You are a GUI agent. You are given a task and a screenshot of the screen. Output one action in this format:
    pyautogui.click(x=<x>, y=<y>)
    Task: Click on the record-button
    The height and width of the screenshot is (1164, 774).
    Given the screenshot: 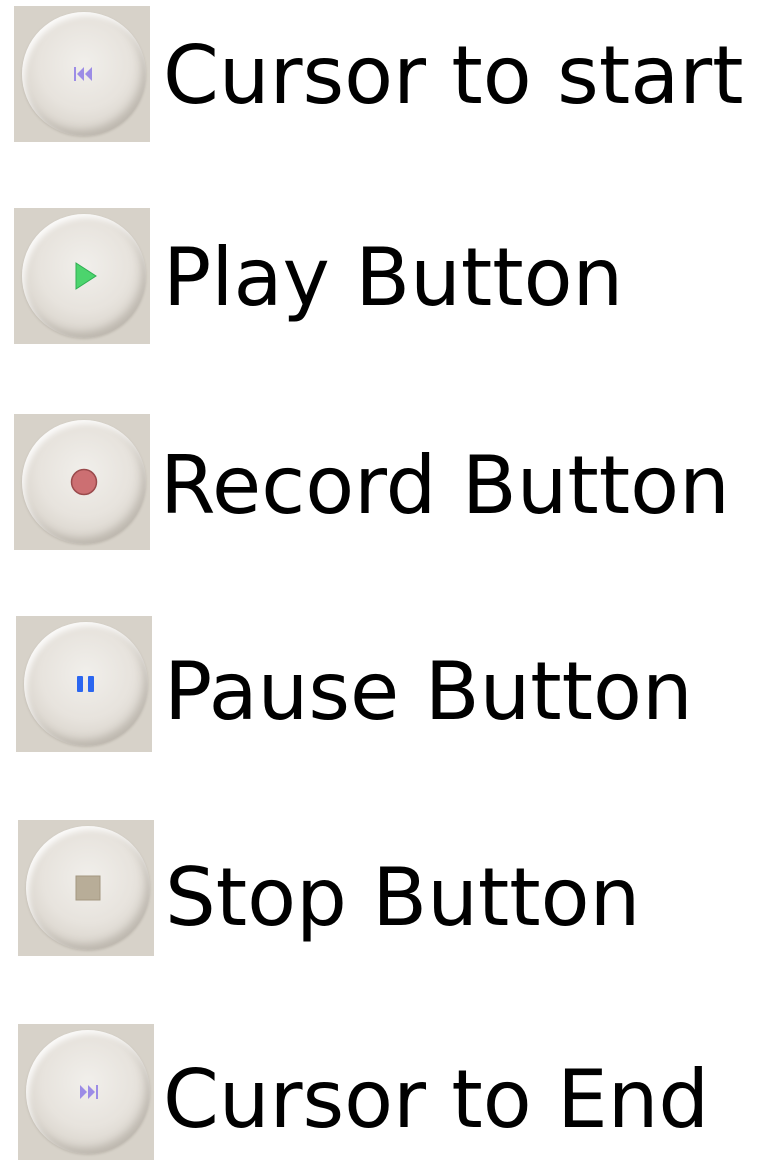 What is the action you would take?
    pyautogui.click(x=82, y=482)
    